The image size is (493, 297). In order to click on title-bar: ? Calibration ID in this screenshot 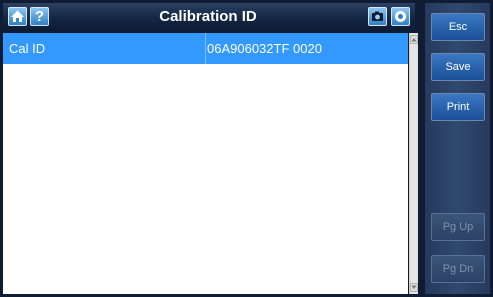, I will do `click(209, 17)`.